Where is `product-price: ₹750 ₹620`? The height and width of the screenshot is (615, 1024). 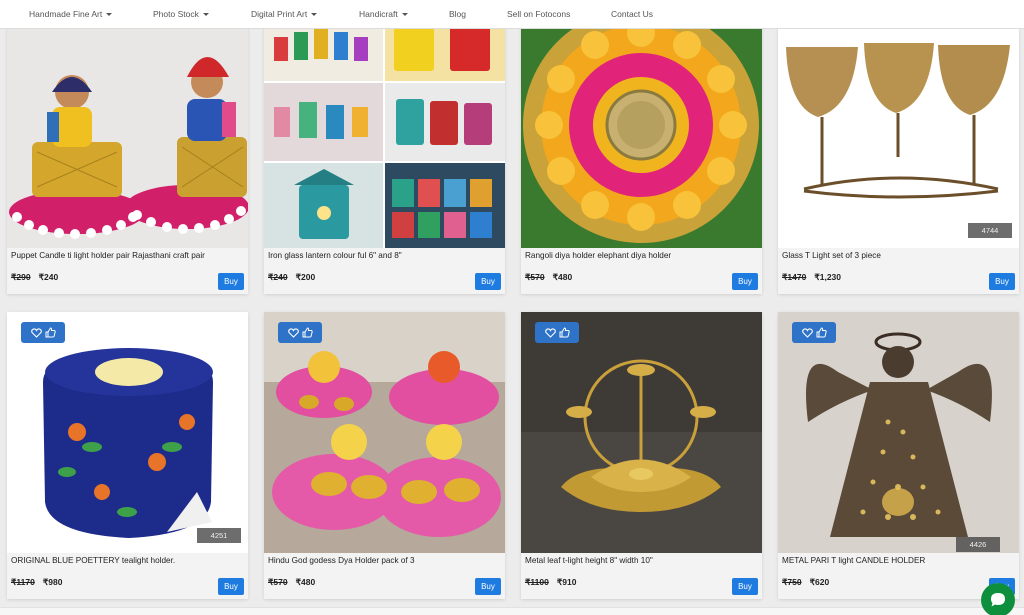
product-price: ₹750 ₹620 is located at coordinates (805, 582).